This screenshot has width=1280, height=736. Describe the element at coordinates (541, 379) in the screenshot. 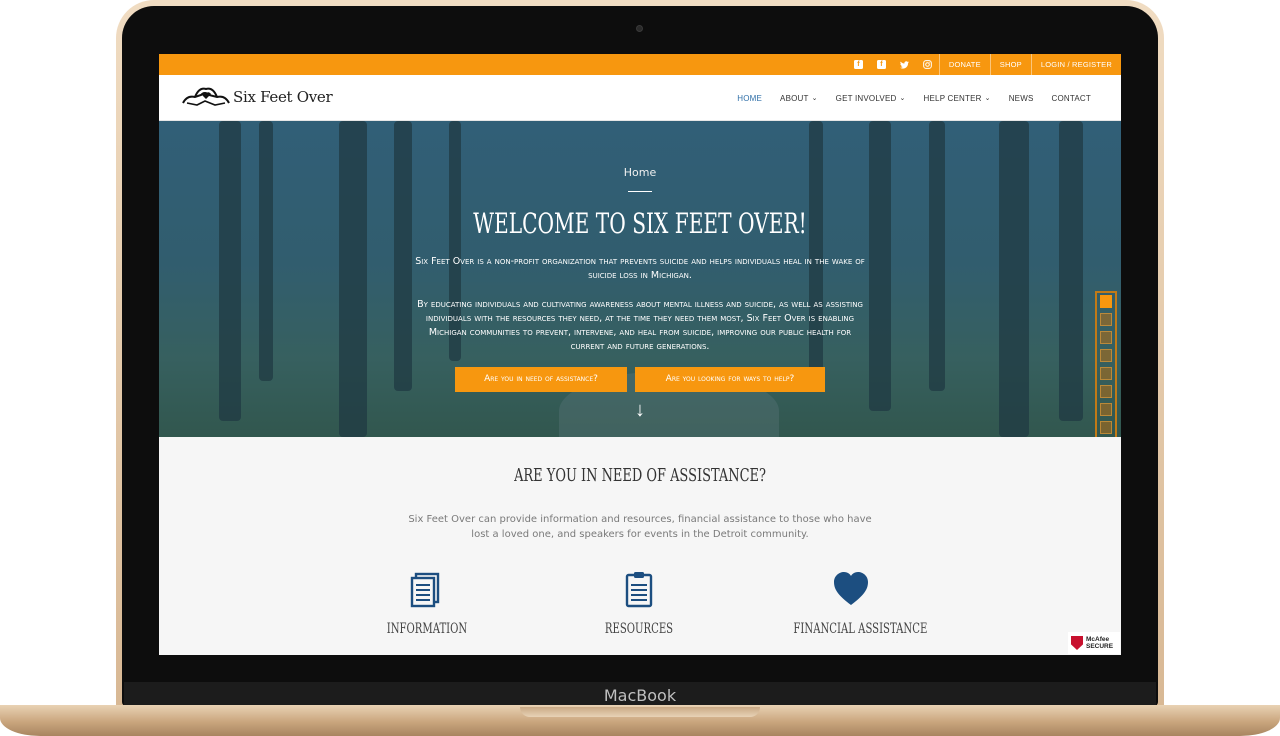

I see `need-assistance-button: Are you in need of assistance?` at that location.